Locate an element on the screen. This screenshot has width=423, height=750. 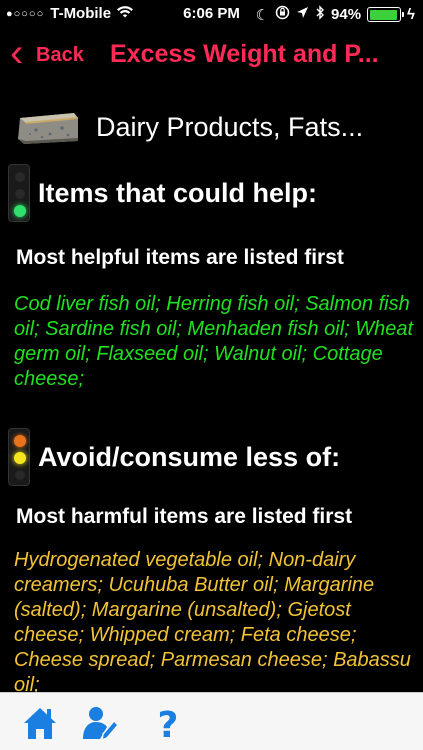
help-button: ? is located at coordinates (168, 724).